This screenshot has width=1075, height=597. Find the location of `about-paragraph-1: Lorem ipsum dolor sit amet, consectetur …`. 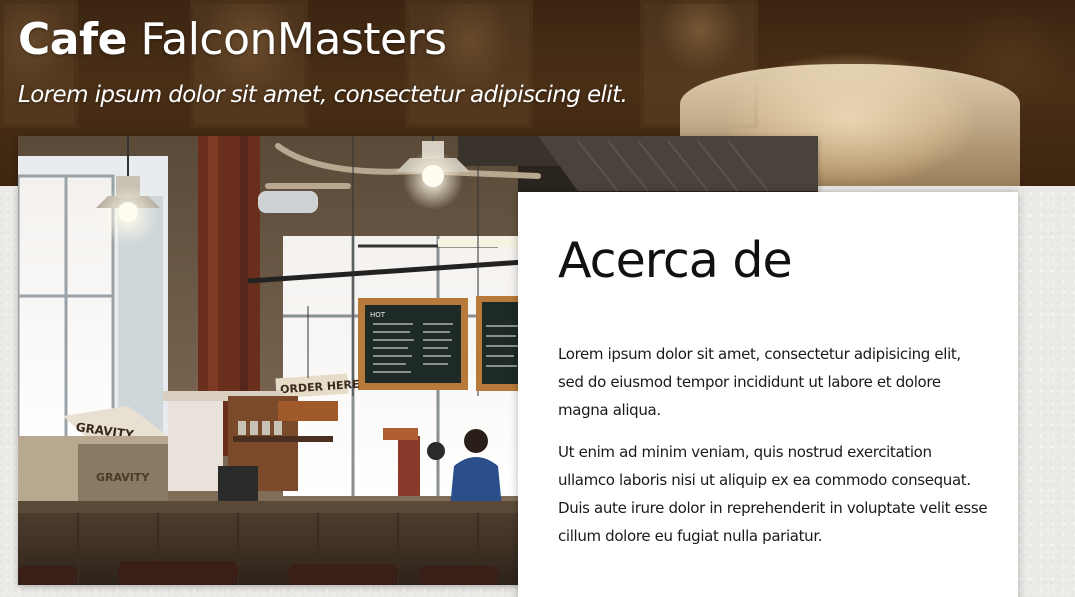

about-paragraph-1: Lorem ipsum dolor sit amet, consectetur … is located at coordinates (759, 382).